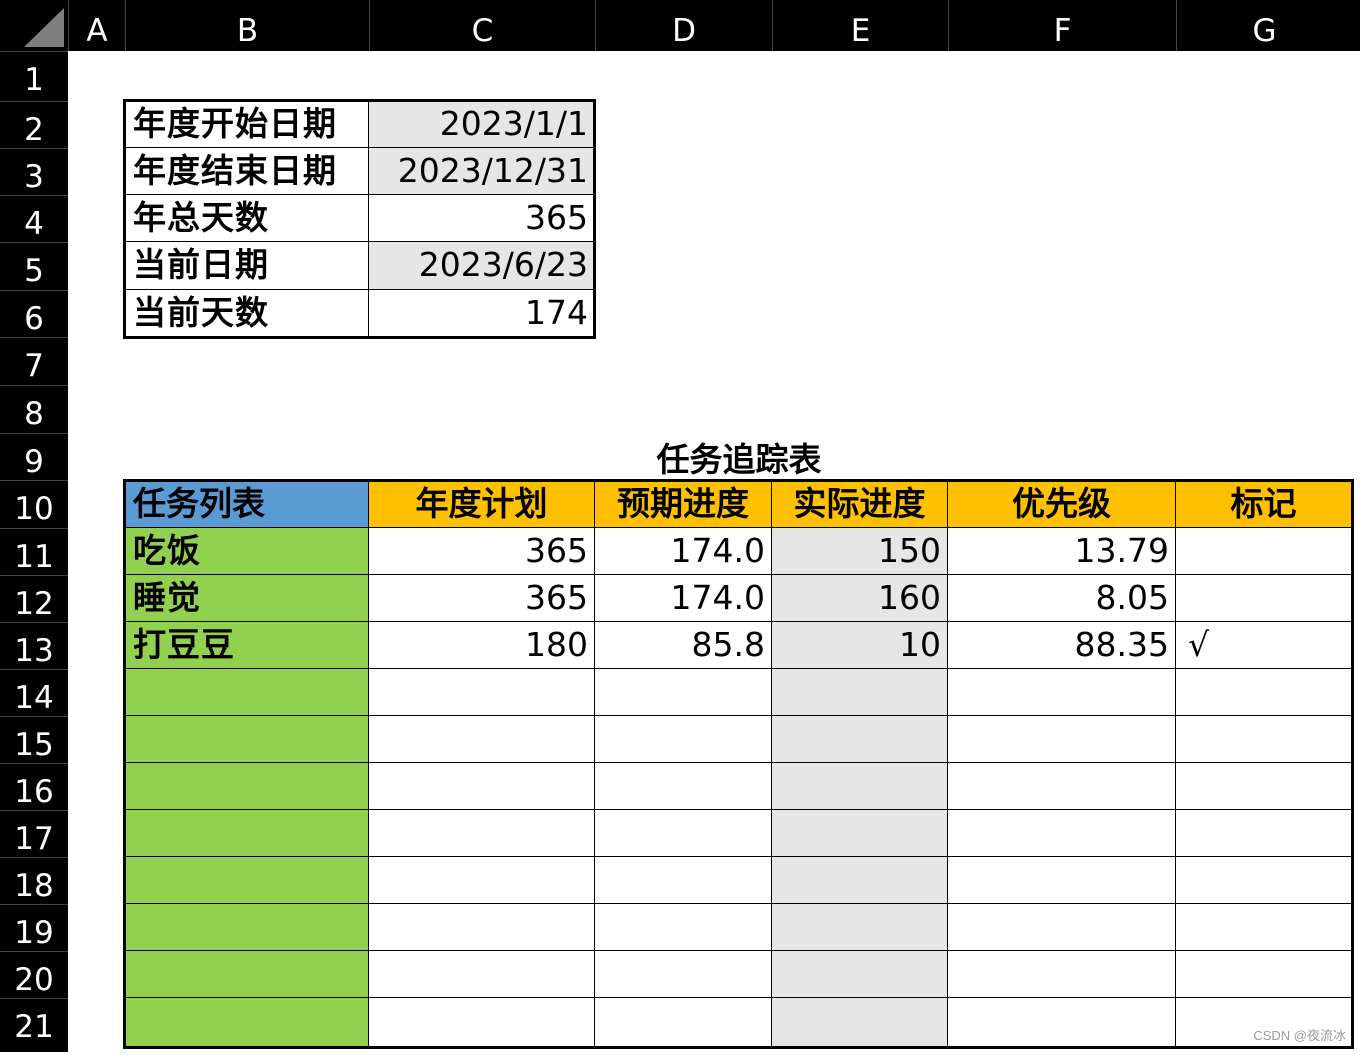  What do you see at coordinates (34, 645) in the screenshot?
I see `row-header-13: 13` at bounding box center [34, 645].